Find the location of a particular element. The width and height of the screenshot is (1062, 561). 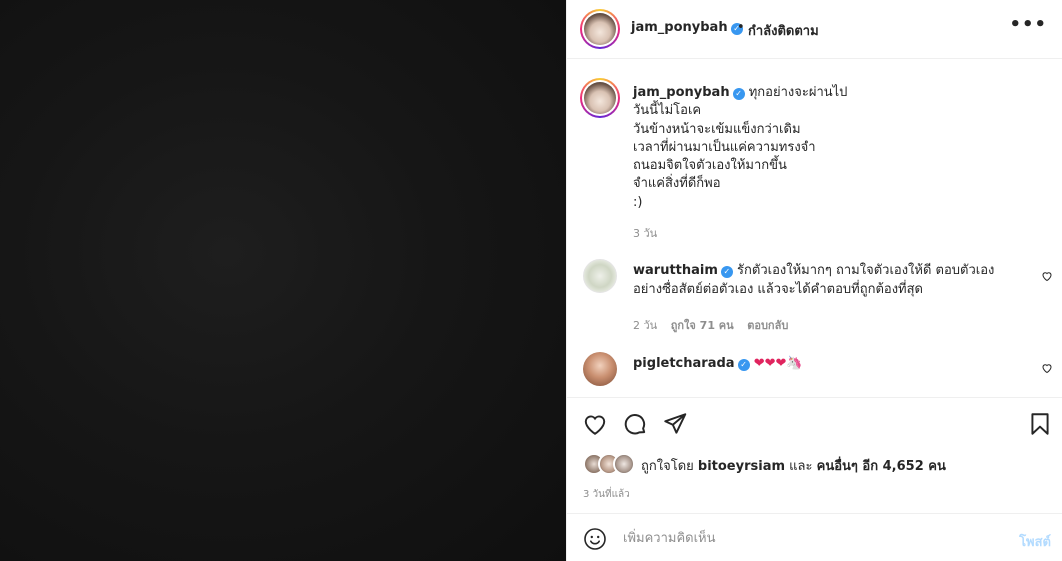

like-heart-icon is located at coordinates (595, 424).